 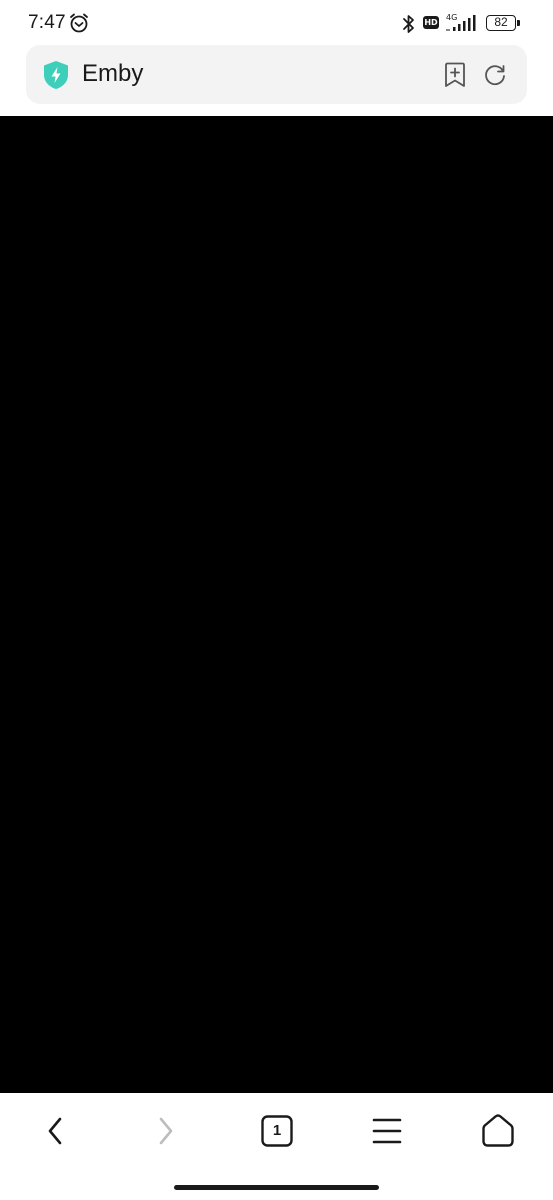 I want to click on battery-tip, so click(x=518, y=23).